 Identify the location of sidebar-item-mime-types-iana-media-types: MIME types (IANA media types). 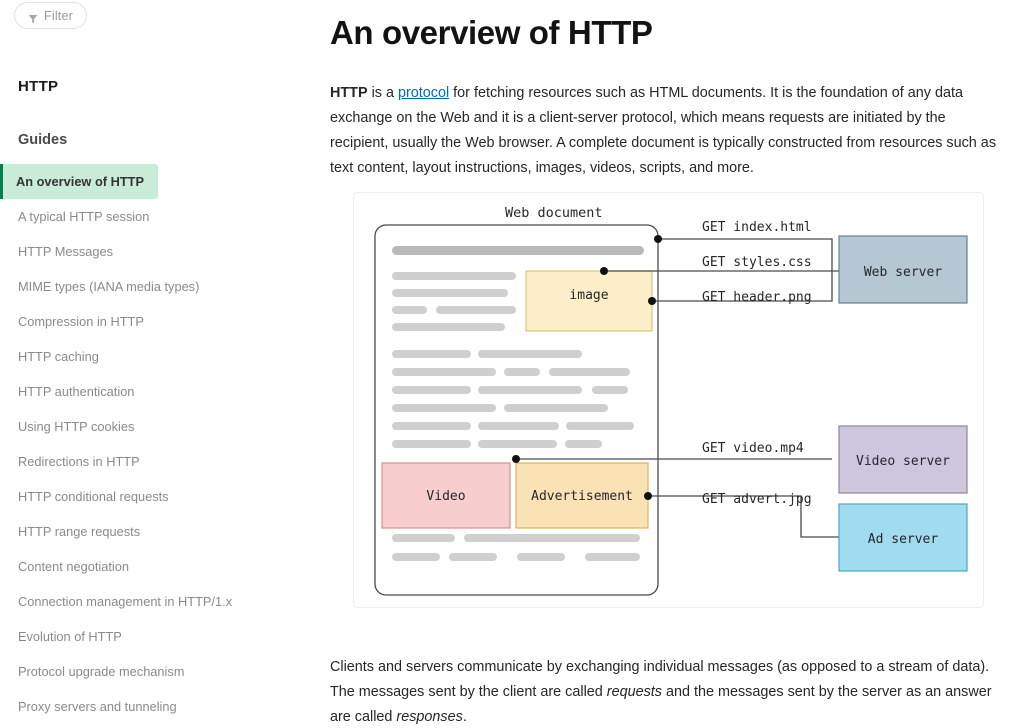
(131, 286).